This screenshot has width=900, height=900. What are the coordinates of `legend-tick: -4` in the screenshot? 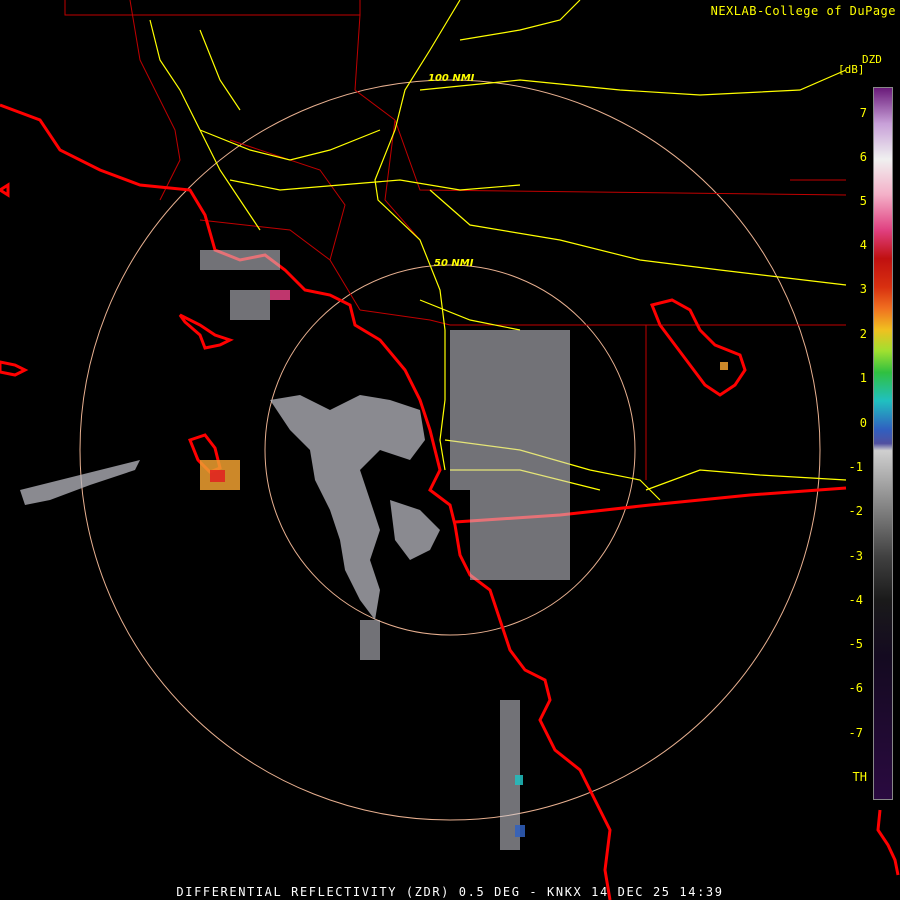 It's located at (855, 600).